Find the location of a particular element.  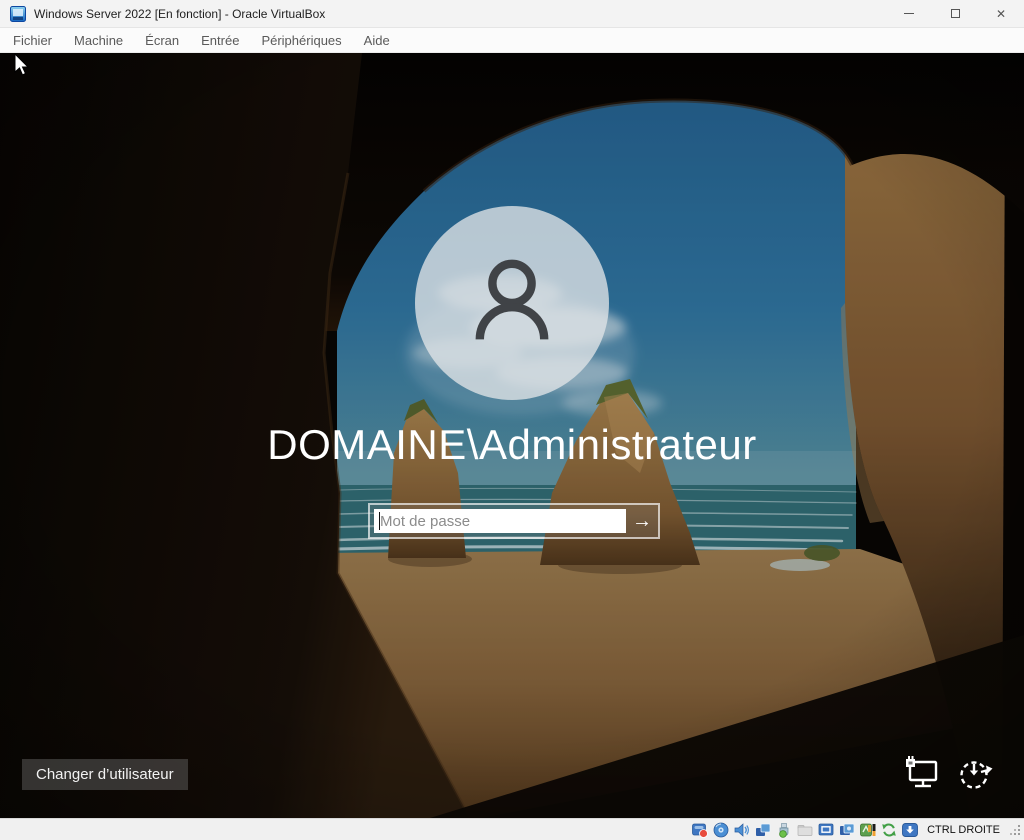

person-icon is located at coordinates (512, 299).